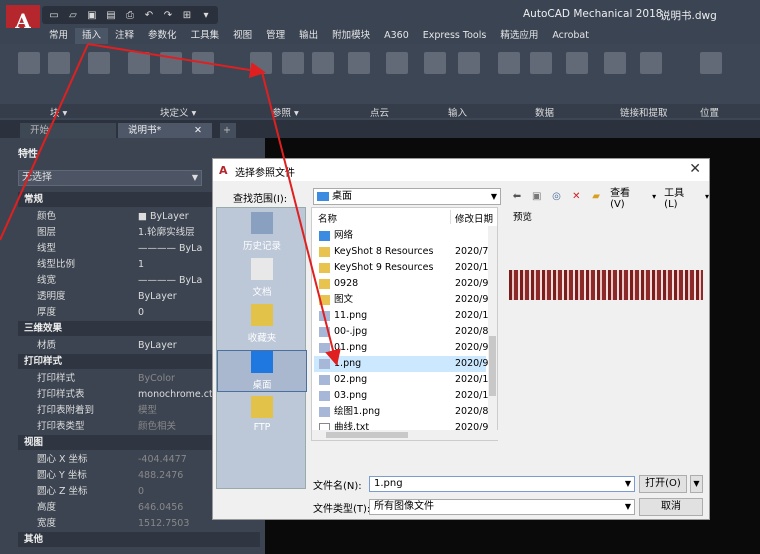 The width and height of the screenshot is (760, 554). What do you see at coordinates (663, 484) in the screenshot?
I see `open-button: 打开(O)` at bounding box center [663, 484].